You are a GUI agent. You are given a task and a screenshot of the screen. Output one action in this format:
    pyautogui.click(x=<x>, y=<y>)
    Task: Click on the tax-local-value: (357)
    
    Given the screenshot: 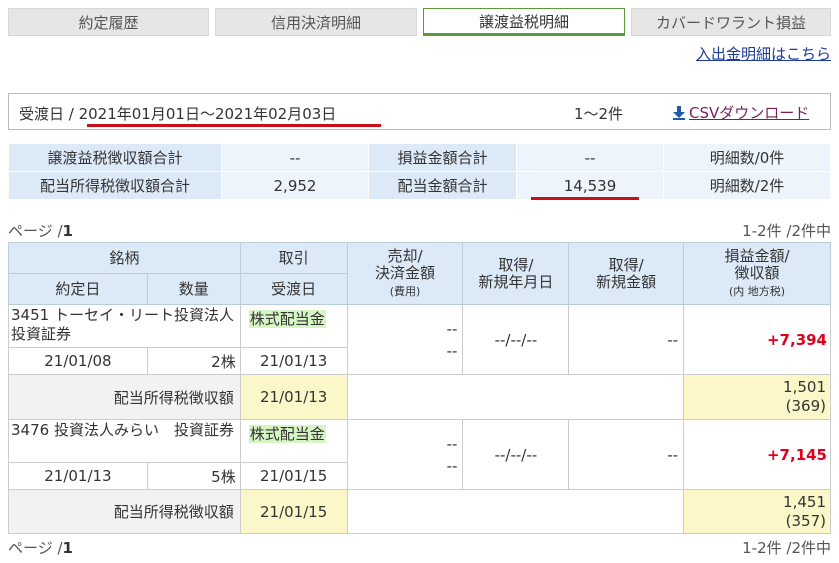 What is the action you would take?
    pyautogui.click(x=805, y=520)
    